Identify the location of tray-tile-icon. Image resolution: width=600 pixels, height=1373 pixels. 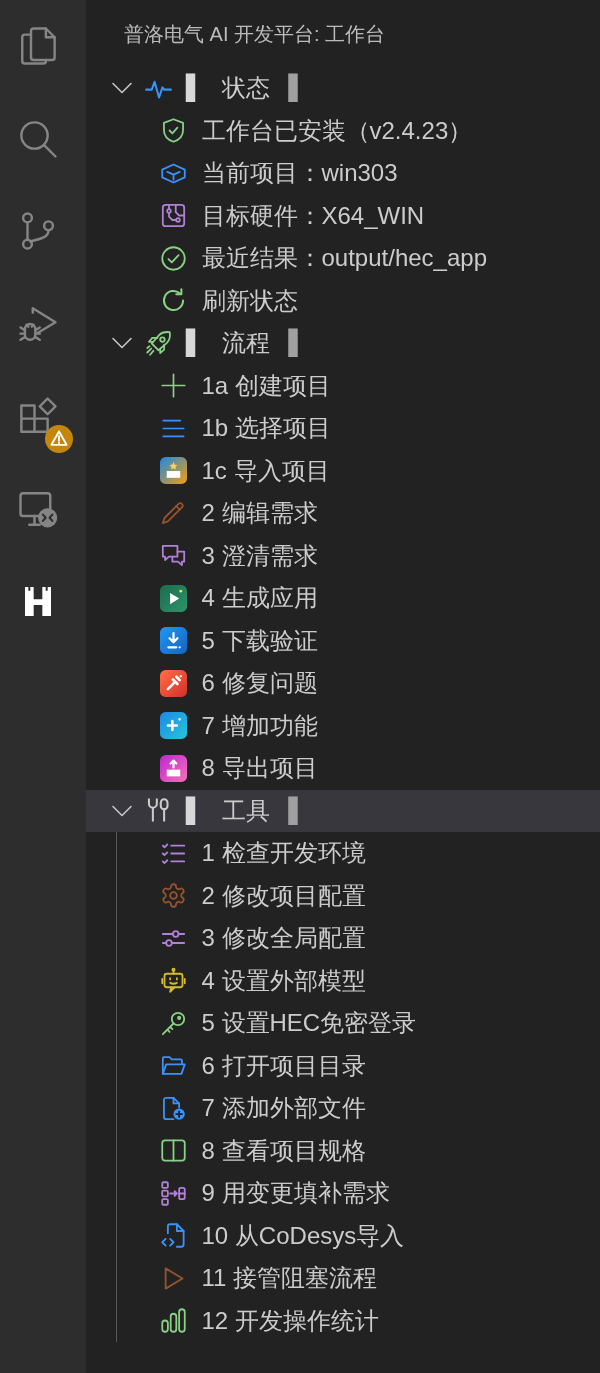
(173, 471).